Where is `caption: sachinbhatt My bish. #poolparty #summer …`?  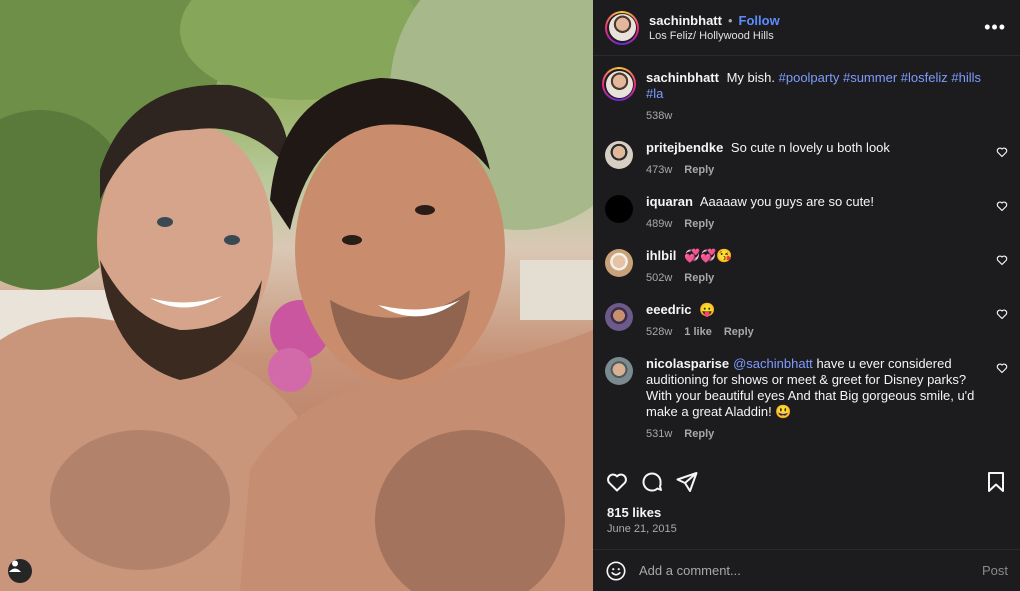
caption: sachinbhatt My bish. #poolparty #summer … is located at coordinates (805, 95).